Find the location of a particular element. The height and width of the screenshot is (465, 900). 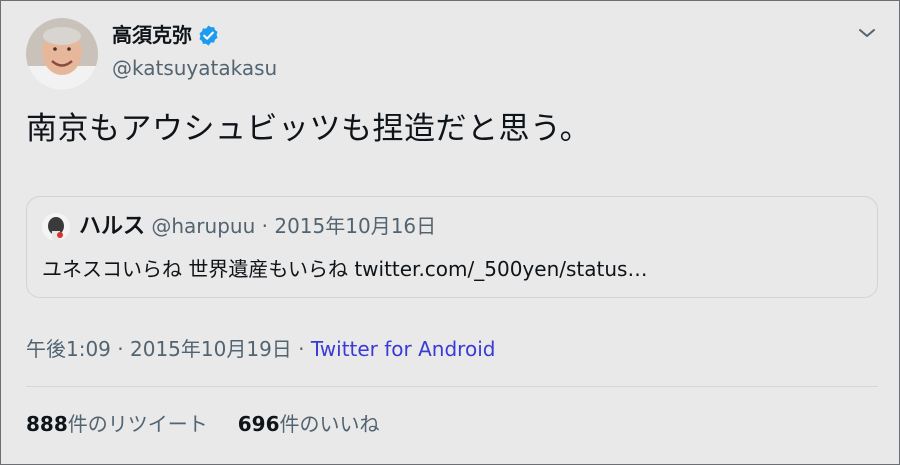

like-count: 696 is located at coordinates (258, 424).